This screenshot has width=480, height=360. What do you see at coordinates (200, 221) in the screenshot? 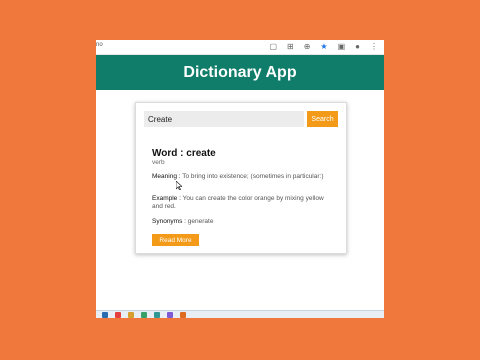
I see `synonyms-text: generate` at bounding box center [200, 221].